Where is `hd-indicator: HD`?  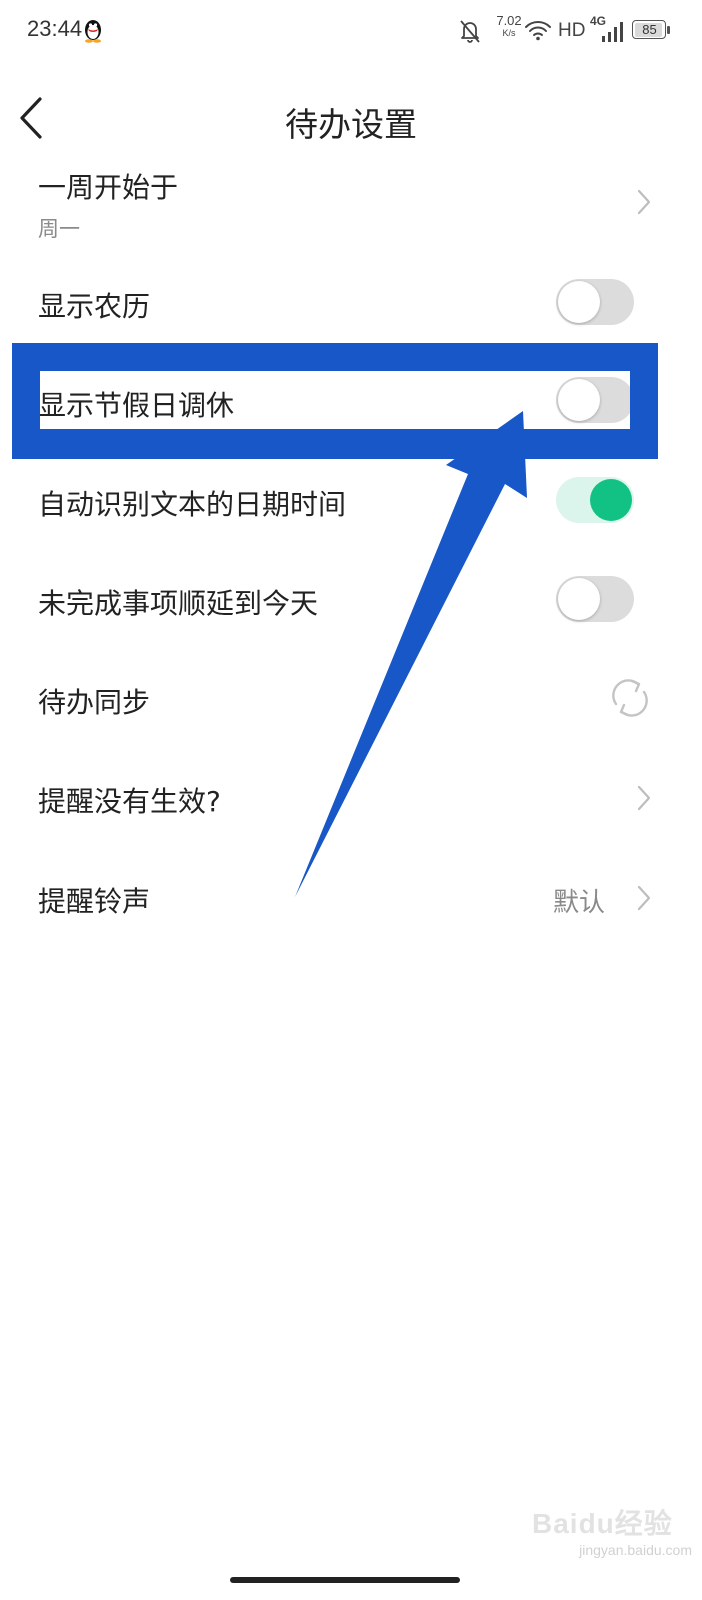 hd-indicator: HD is located at coordinates (572, 30).